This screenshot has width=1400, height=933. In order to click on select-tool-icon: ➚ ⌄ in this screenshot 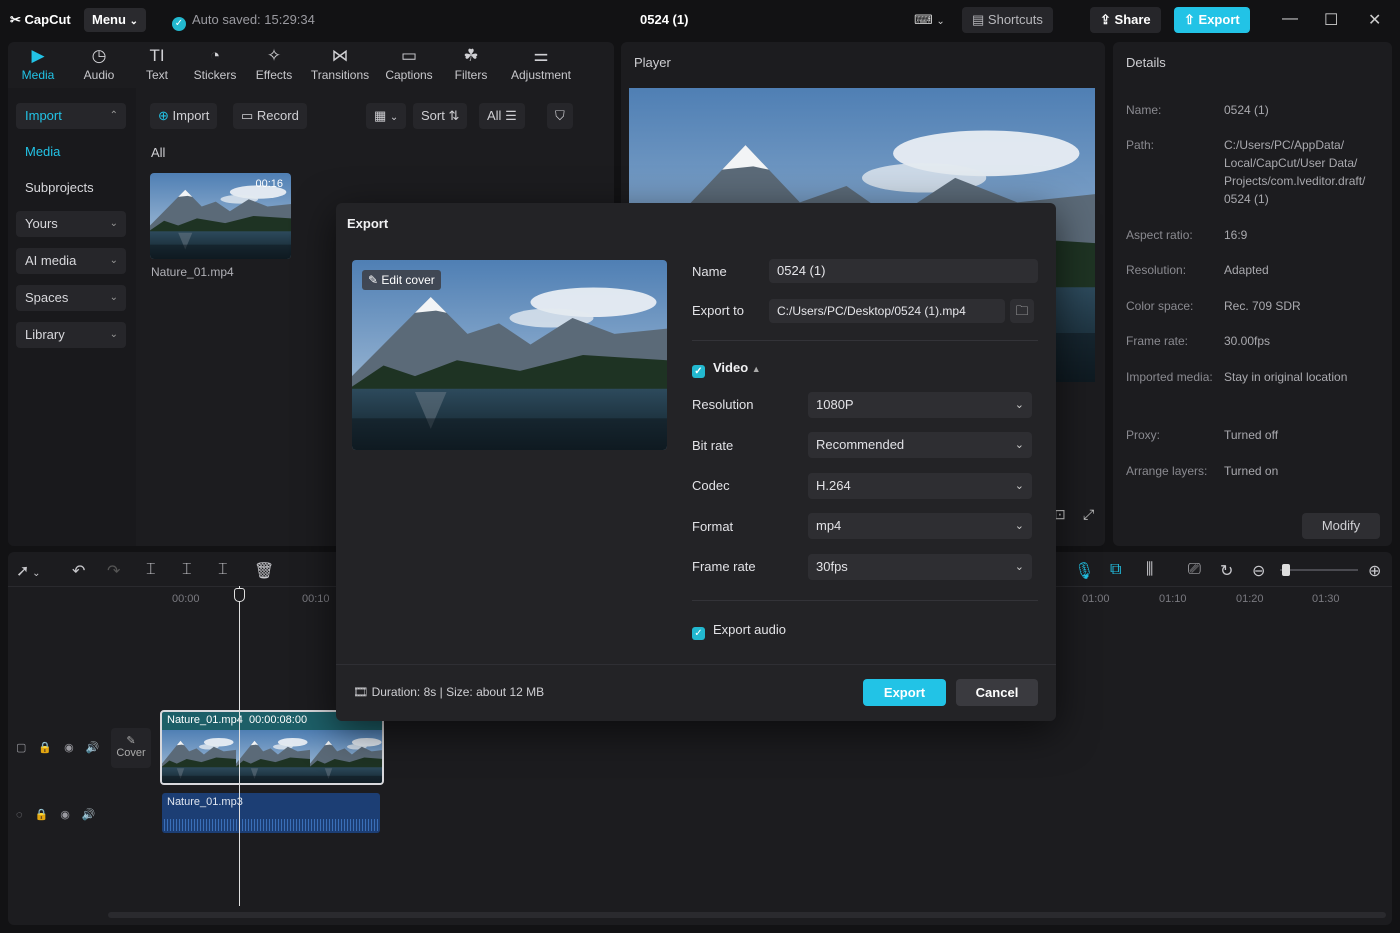, I will do `click(28, 571)`.